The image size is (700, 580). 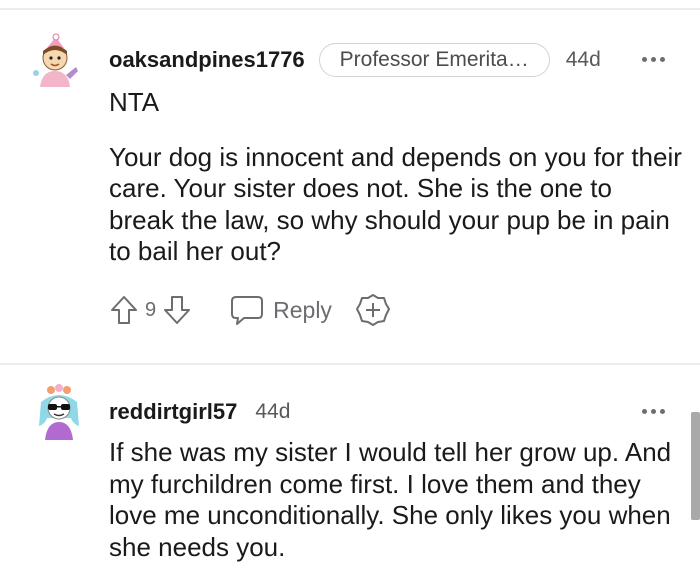 I want to click on comment-header: reddirtgirl57 44d, so click(x=199, y=412).